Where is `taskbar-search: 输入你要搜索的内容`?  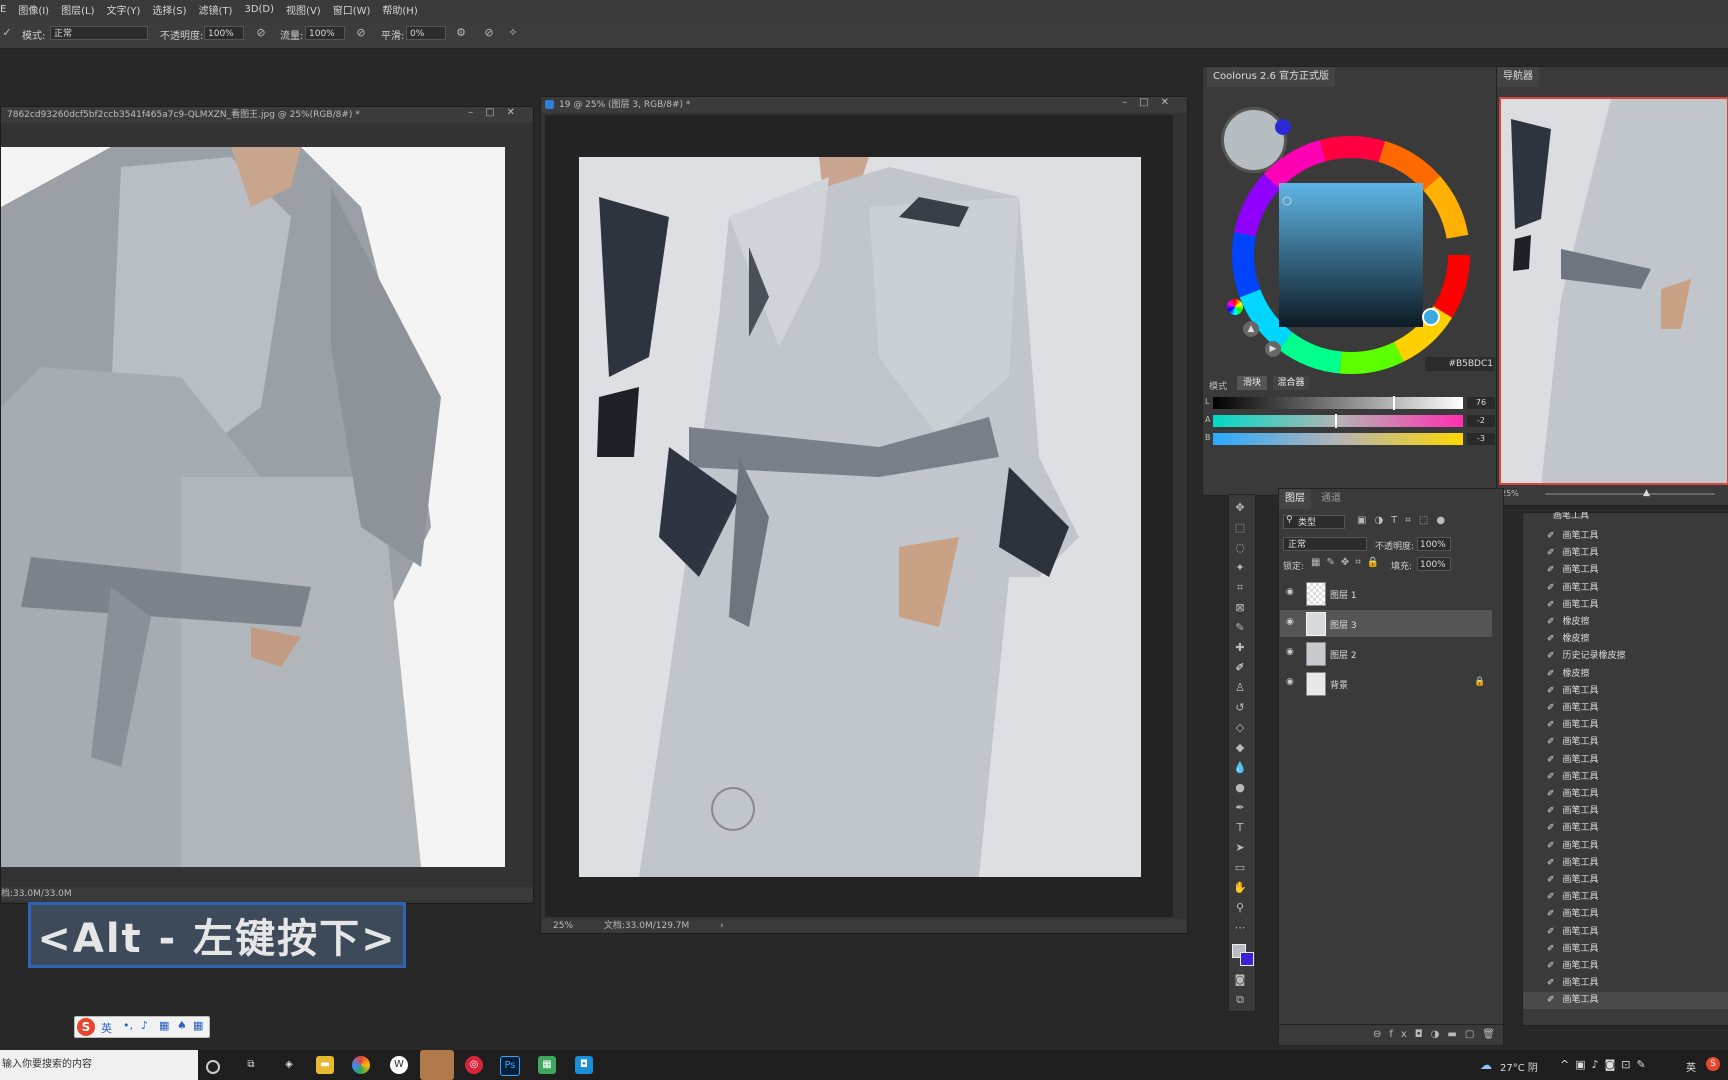
taskbar-search: 输入你要搜索的内容 is located at coordinates (99, 1065).